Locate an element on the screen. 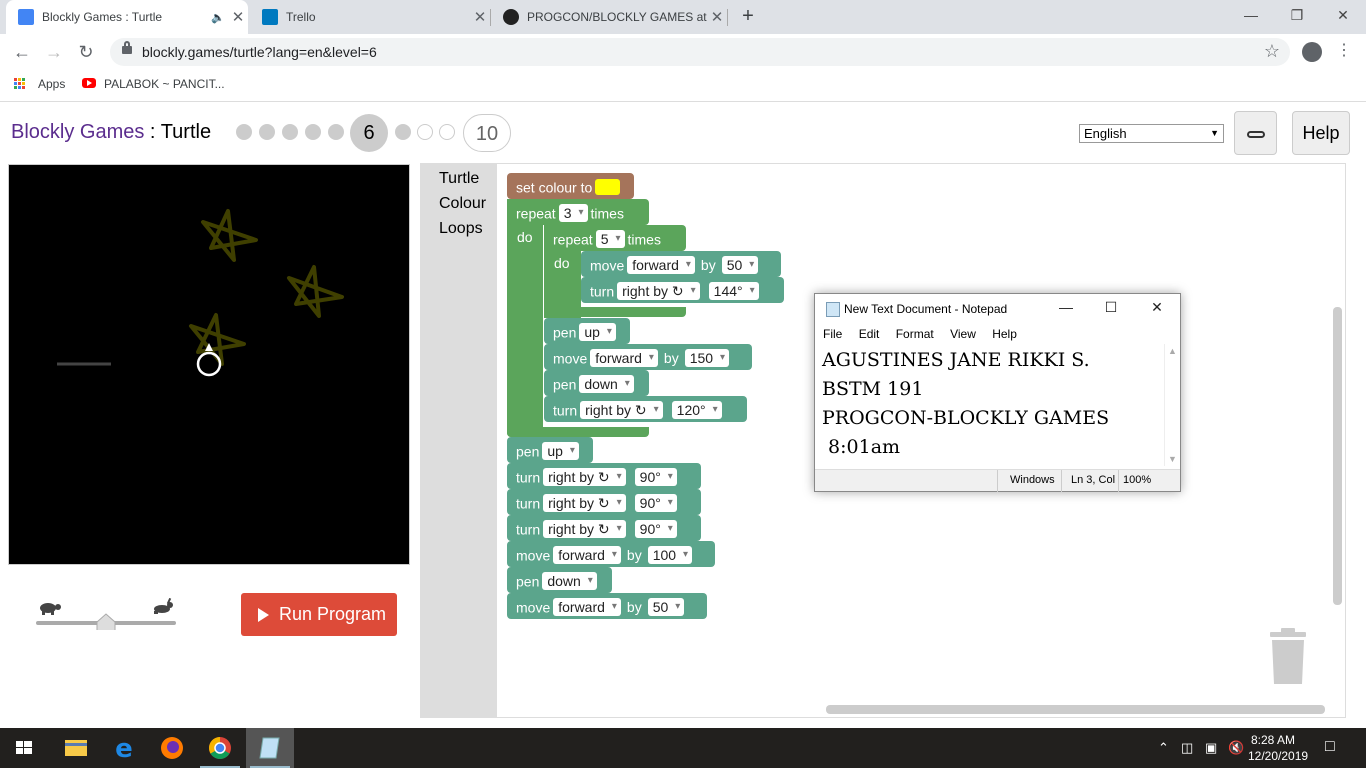  distance-dropdown: 150 is located at coordinates (707, 358).